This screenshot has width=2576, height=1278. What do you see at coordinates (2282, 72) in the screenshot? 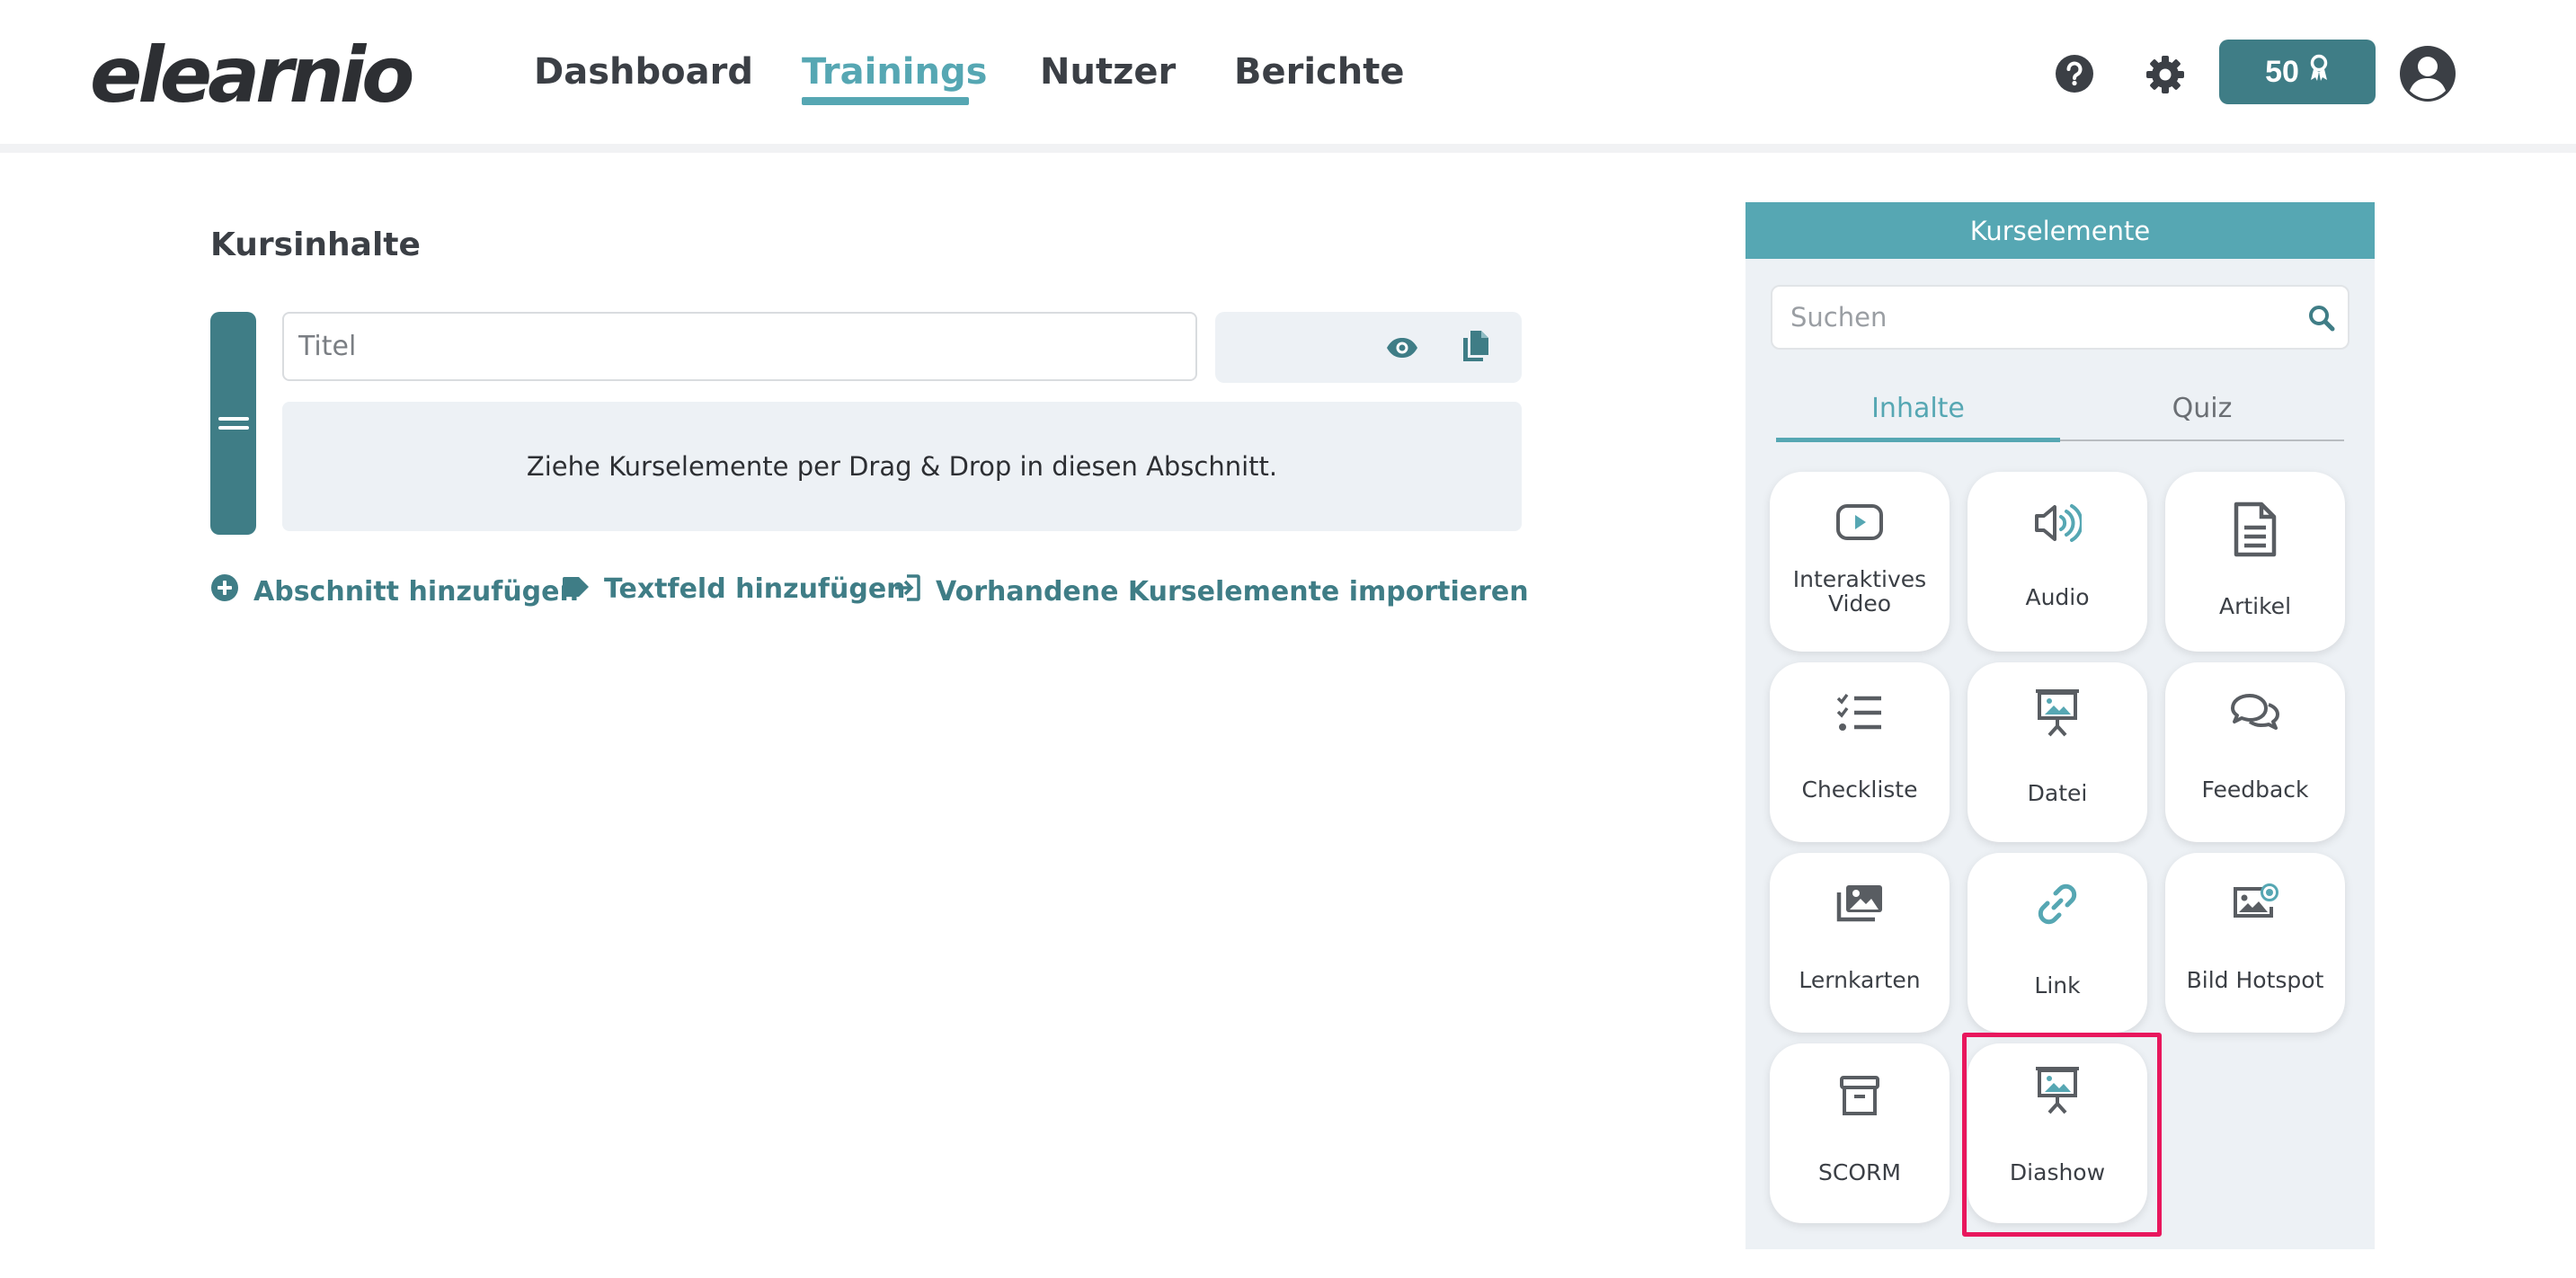
I see `credits-value: 50` at bounding box center [2282, 72].